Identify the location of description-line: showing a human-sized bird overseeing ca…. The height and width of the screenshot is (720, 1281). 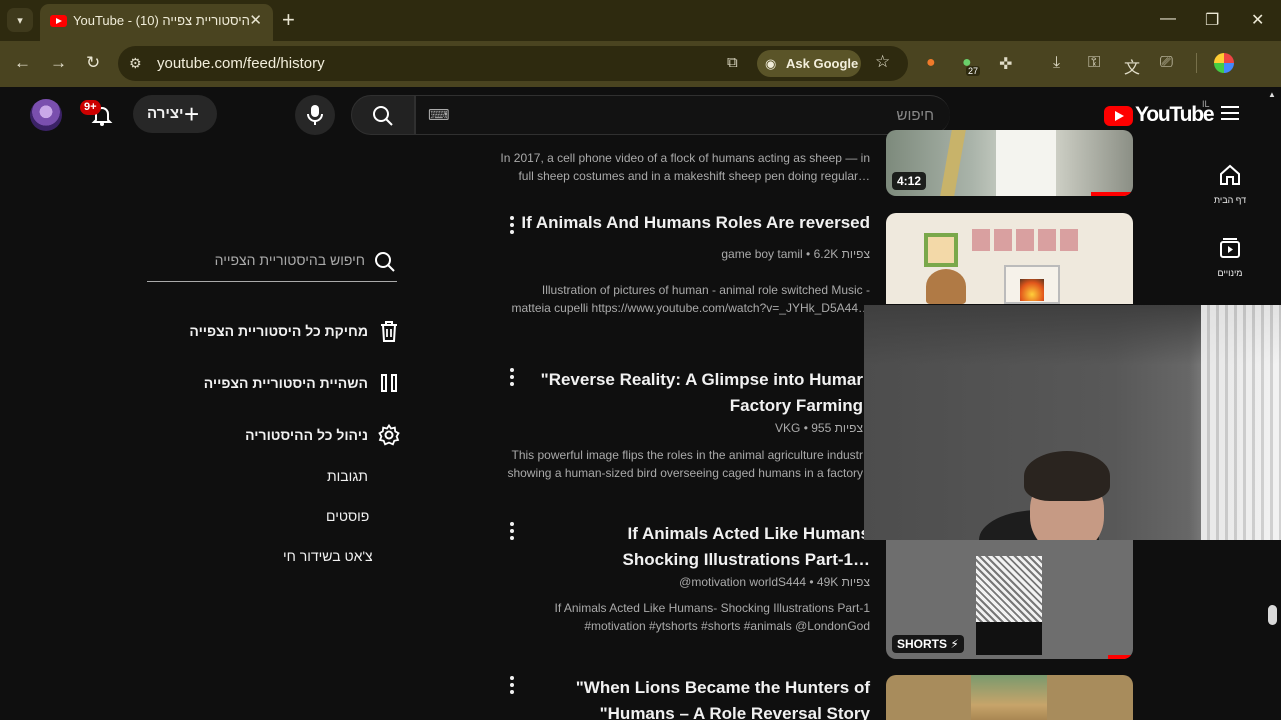
(685, 473).